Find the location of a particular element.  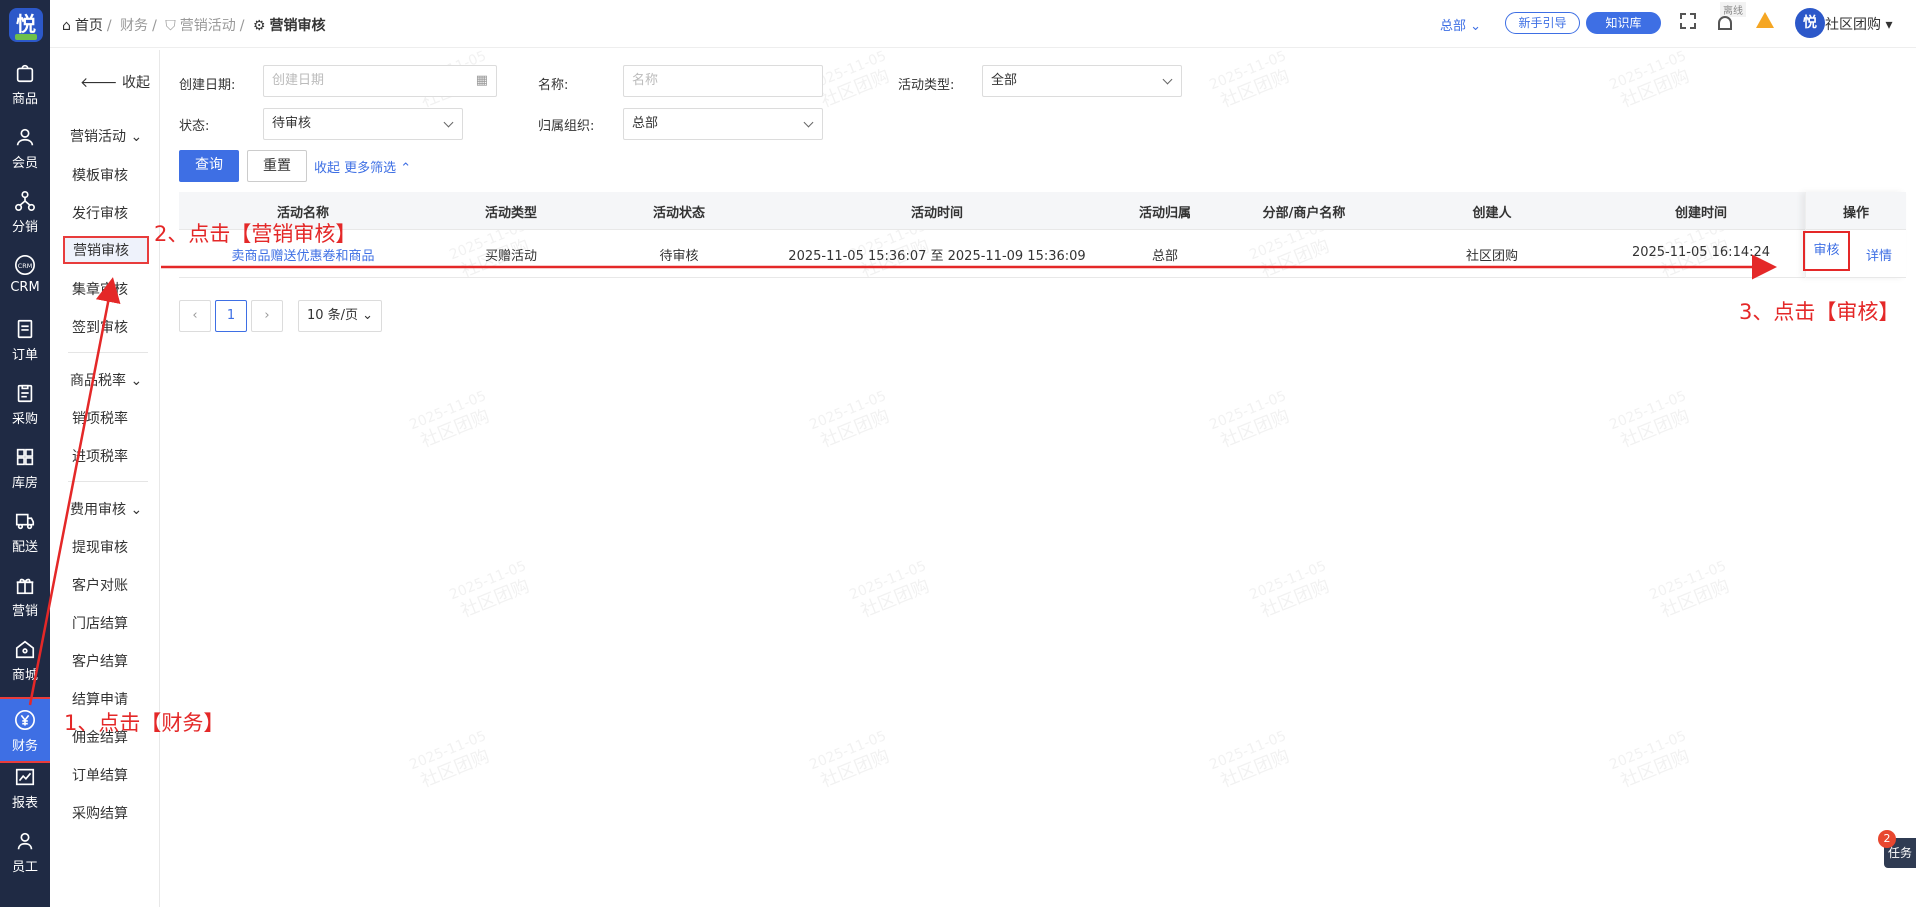

page-number: 1 is located at coordinates (231, 316).